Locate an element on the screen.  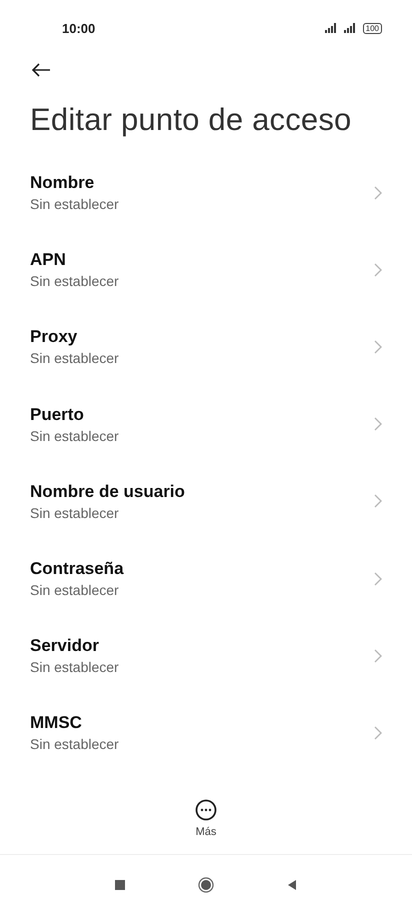
more-icon is located at coordinates (206, 810).